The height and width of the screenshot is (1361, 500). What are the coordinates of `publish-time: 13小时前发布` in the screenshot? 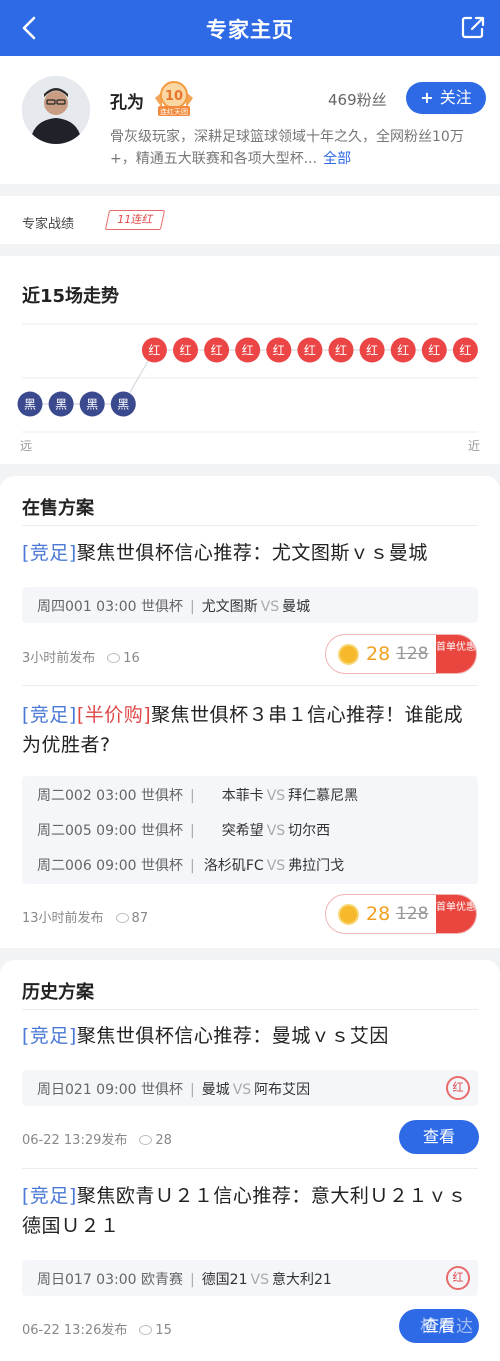 It's located at (63, 918).